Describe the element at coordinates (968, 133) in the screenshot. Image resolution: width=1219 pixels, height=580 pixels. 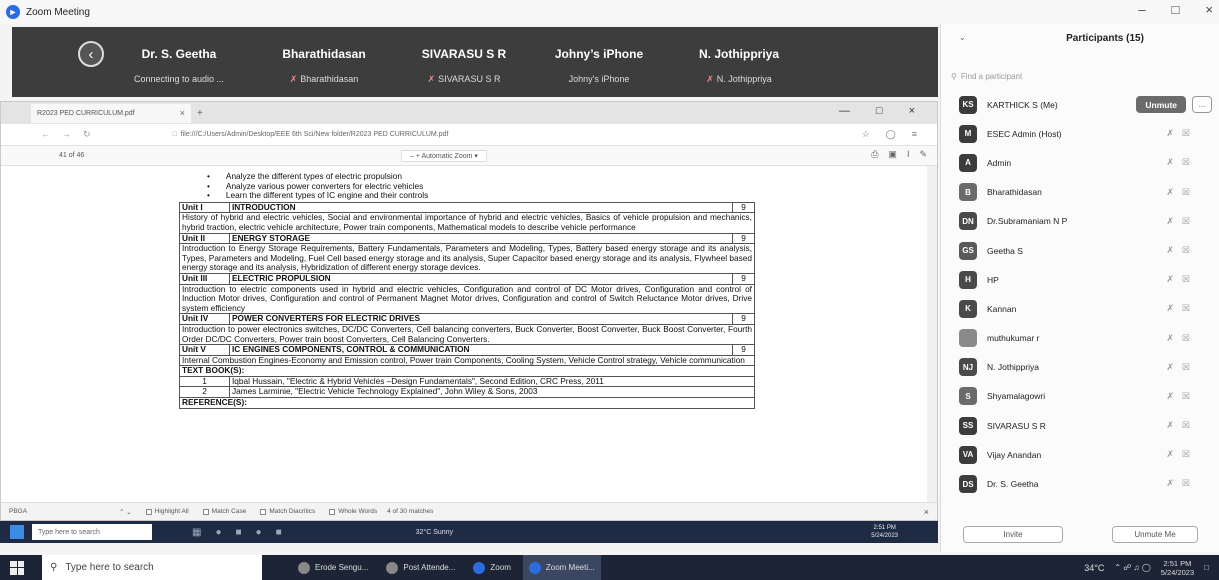
I see `avatar: M` at that location.